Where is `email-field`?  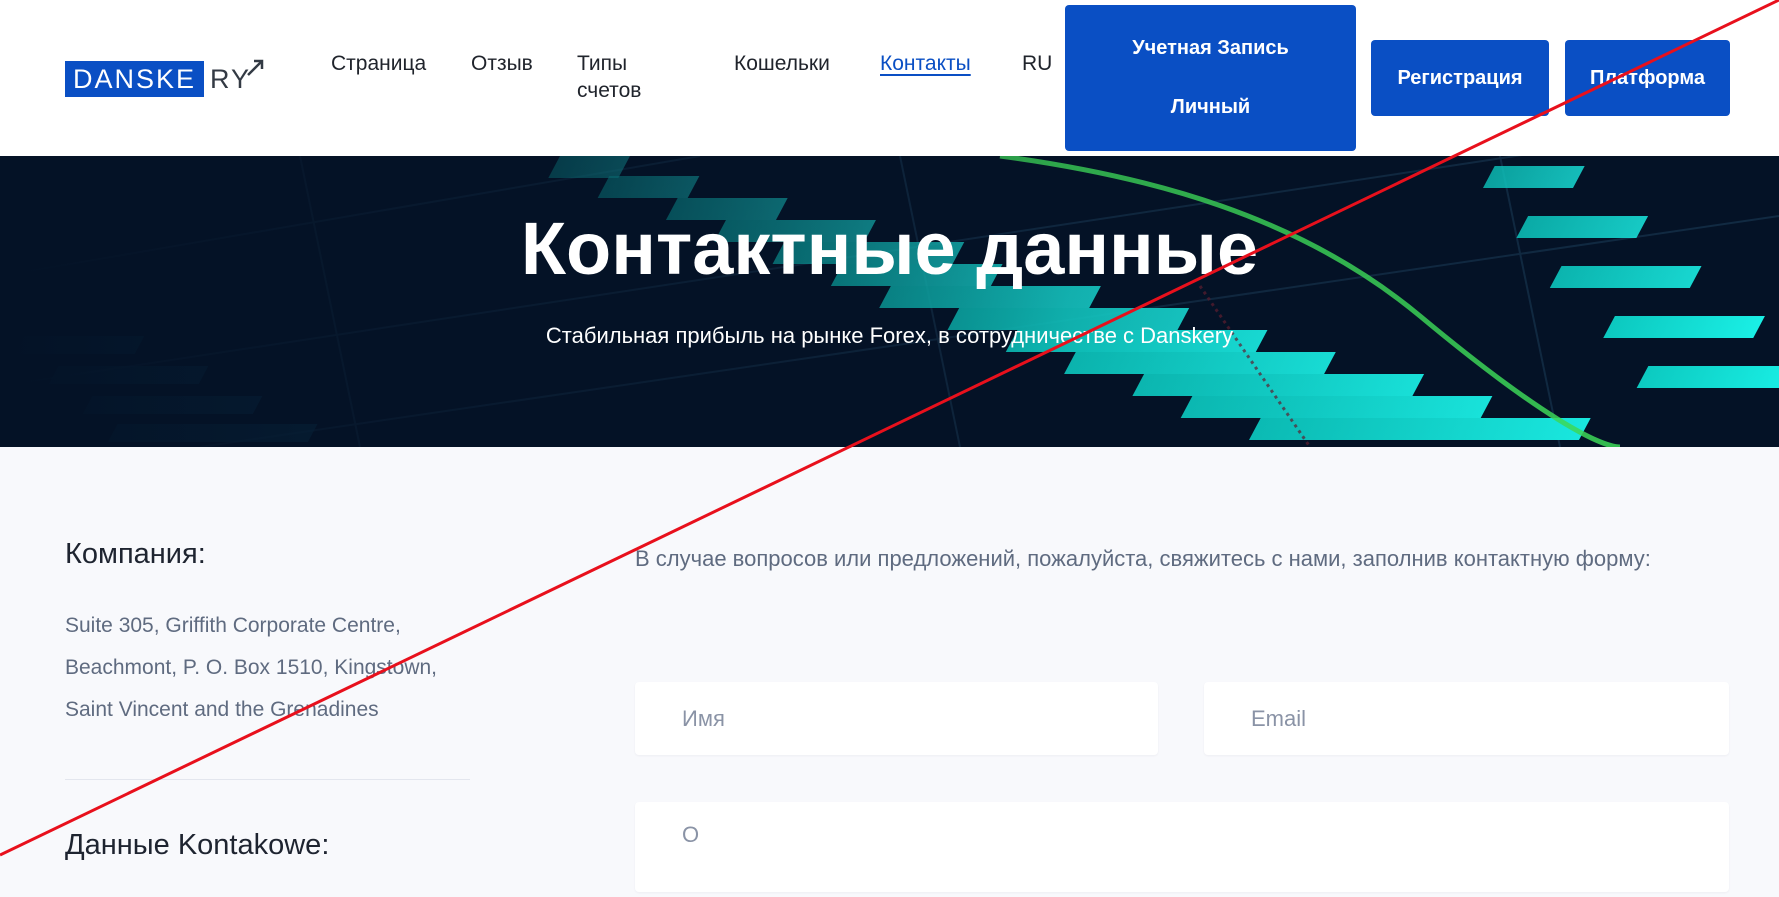
email-field is located at coordinates (1466, 718).